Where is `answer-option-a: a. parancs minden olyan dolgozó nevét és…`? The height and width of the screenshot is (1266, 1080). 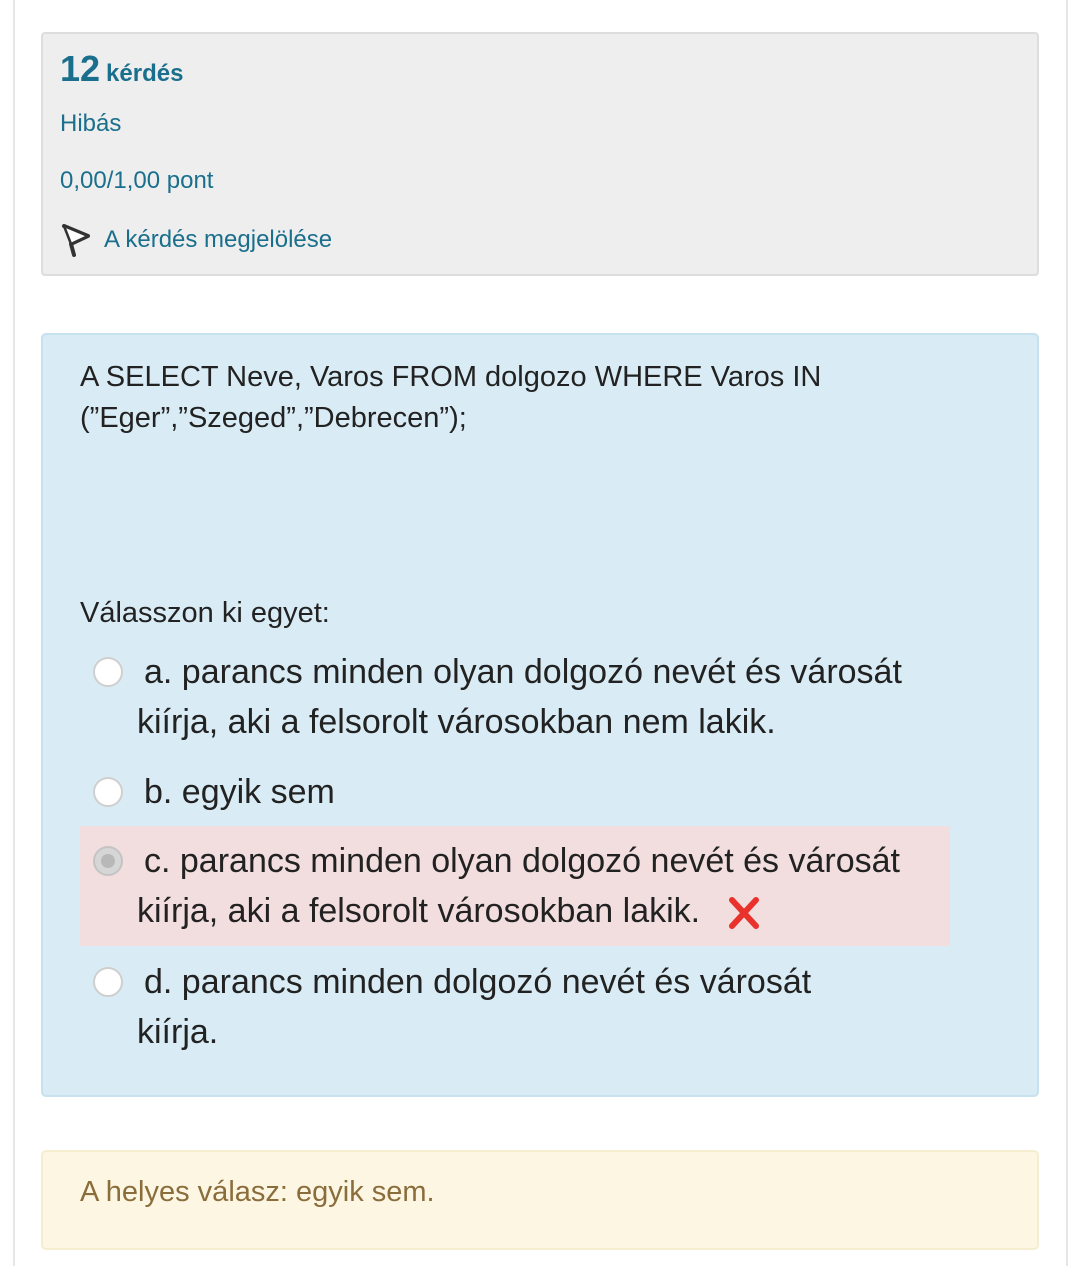 answer-option-a: a. parancs minden olyan dolgozó nevét és… is located at coordinates (515, 699).